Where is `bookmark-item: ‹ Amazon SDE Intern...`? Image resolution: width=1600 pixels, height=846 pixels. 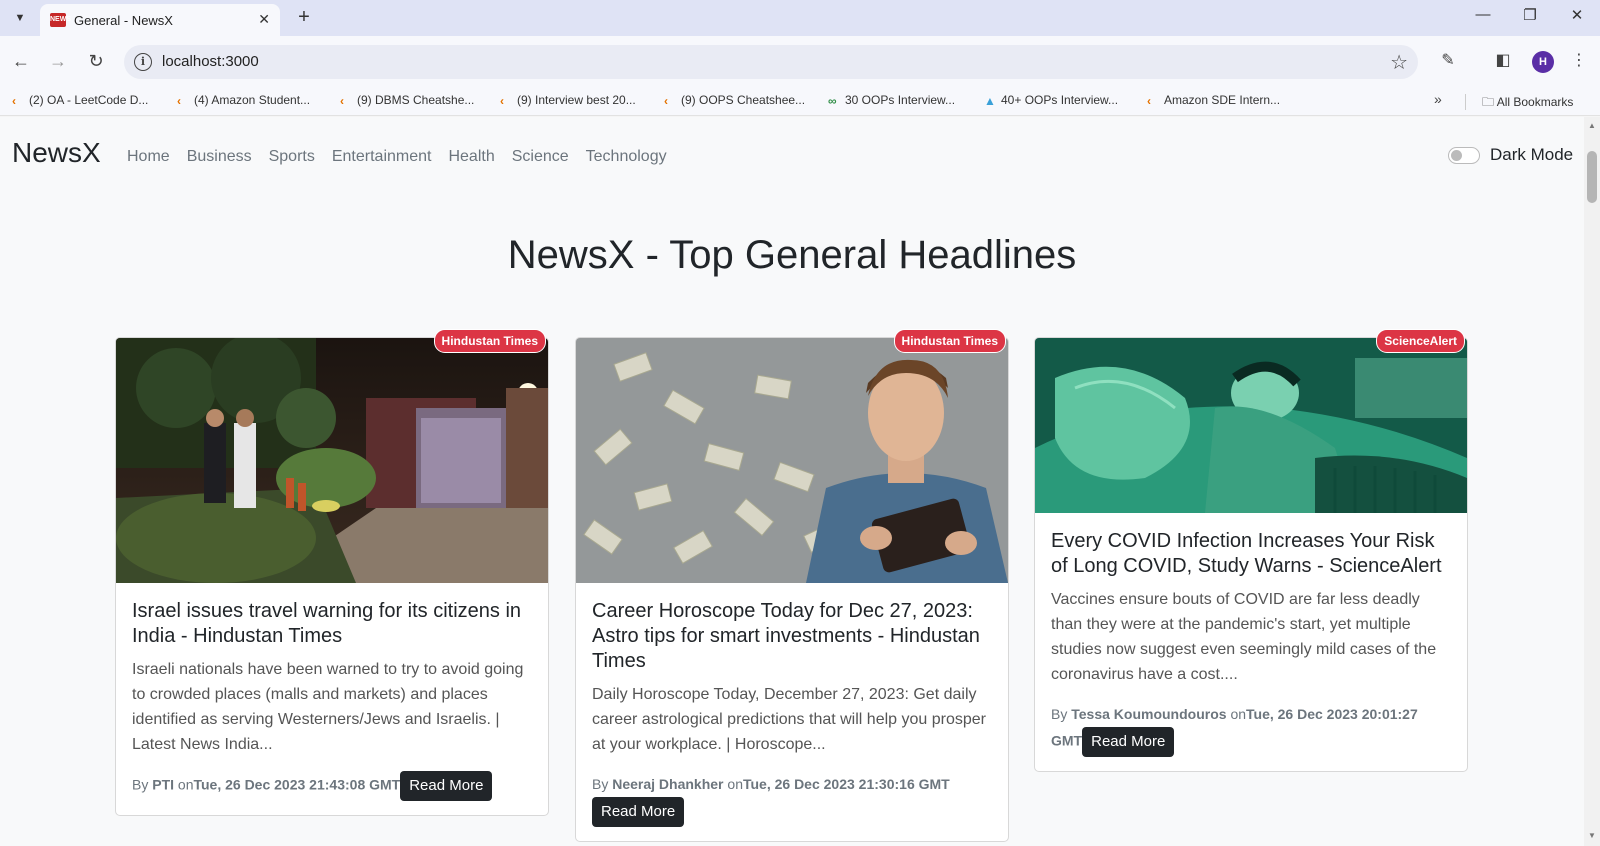
bookmark-item: ‹ Amazon SDE Intern... is located at coordinates (1213, 100).